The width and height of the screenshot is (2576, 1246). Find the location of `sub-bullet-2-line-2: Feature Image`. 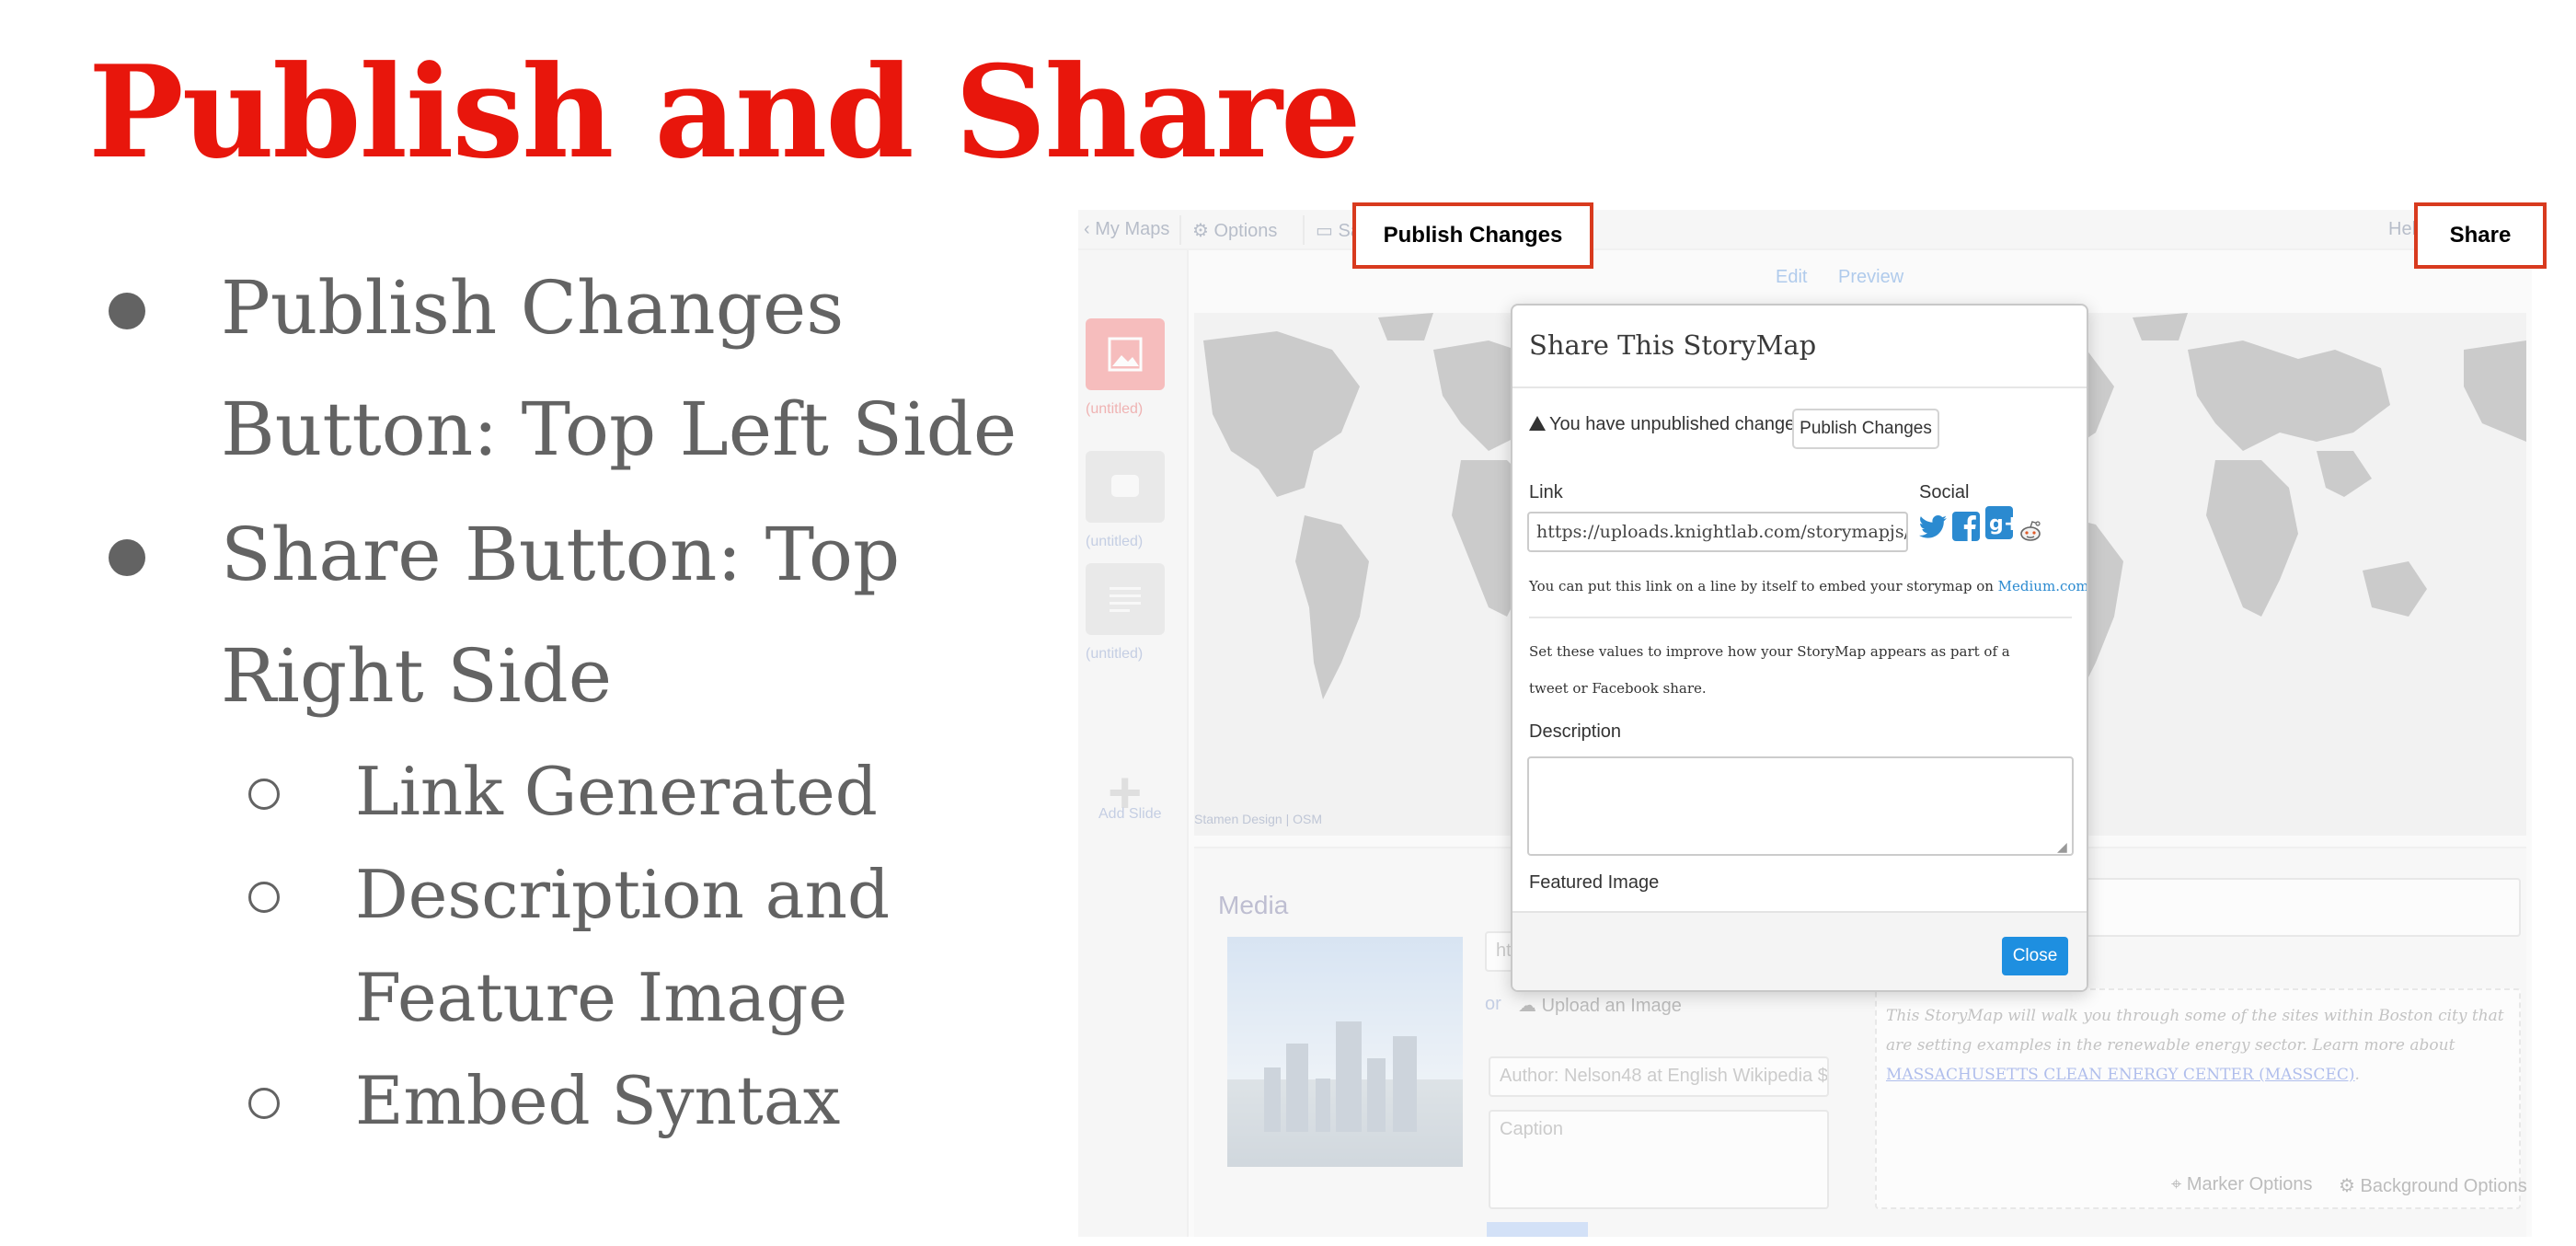

sub-bullet-2-line-2: Feature Image is located at coordinates (601, 997).